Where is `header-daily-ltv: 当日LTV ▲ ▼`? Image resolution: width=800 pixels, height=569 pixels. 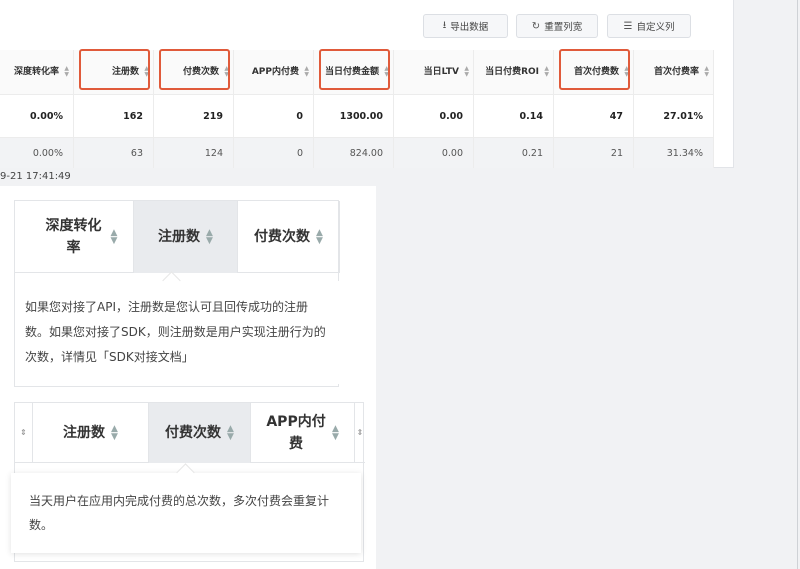
header-daily-ltv: 当日LTV ▲ ▼ is located at coordinates (434, 72).